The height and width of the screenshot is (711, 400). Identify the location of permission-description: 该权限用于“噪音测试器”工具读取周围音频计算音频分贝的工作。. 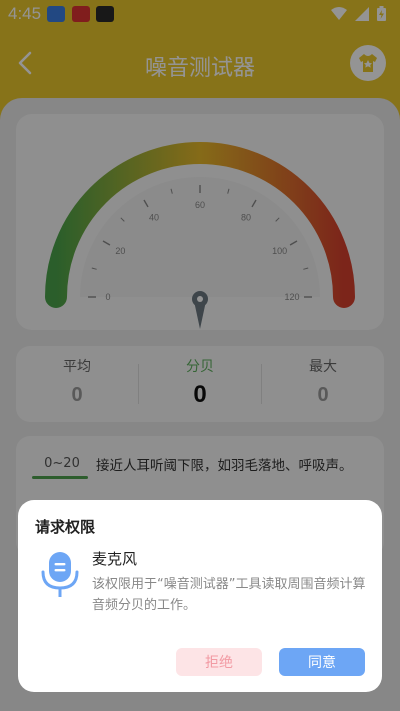
(229, 595).